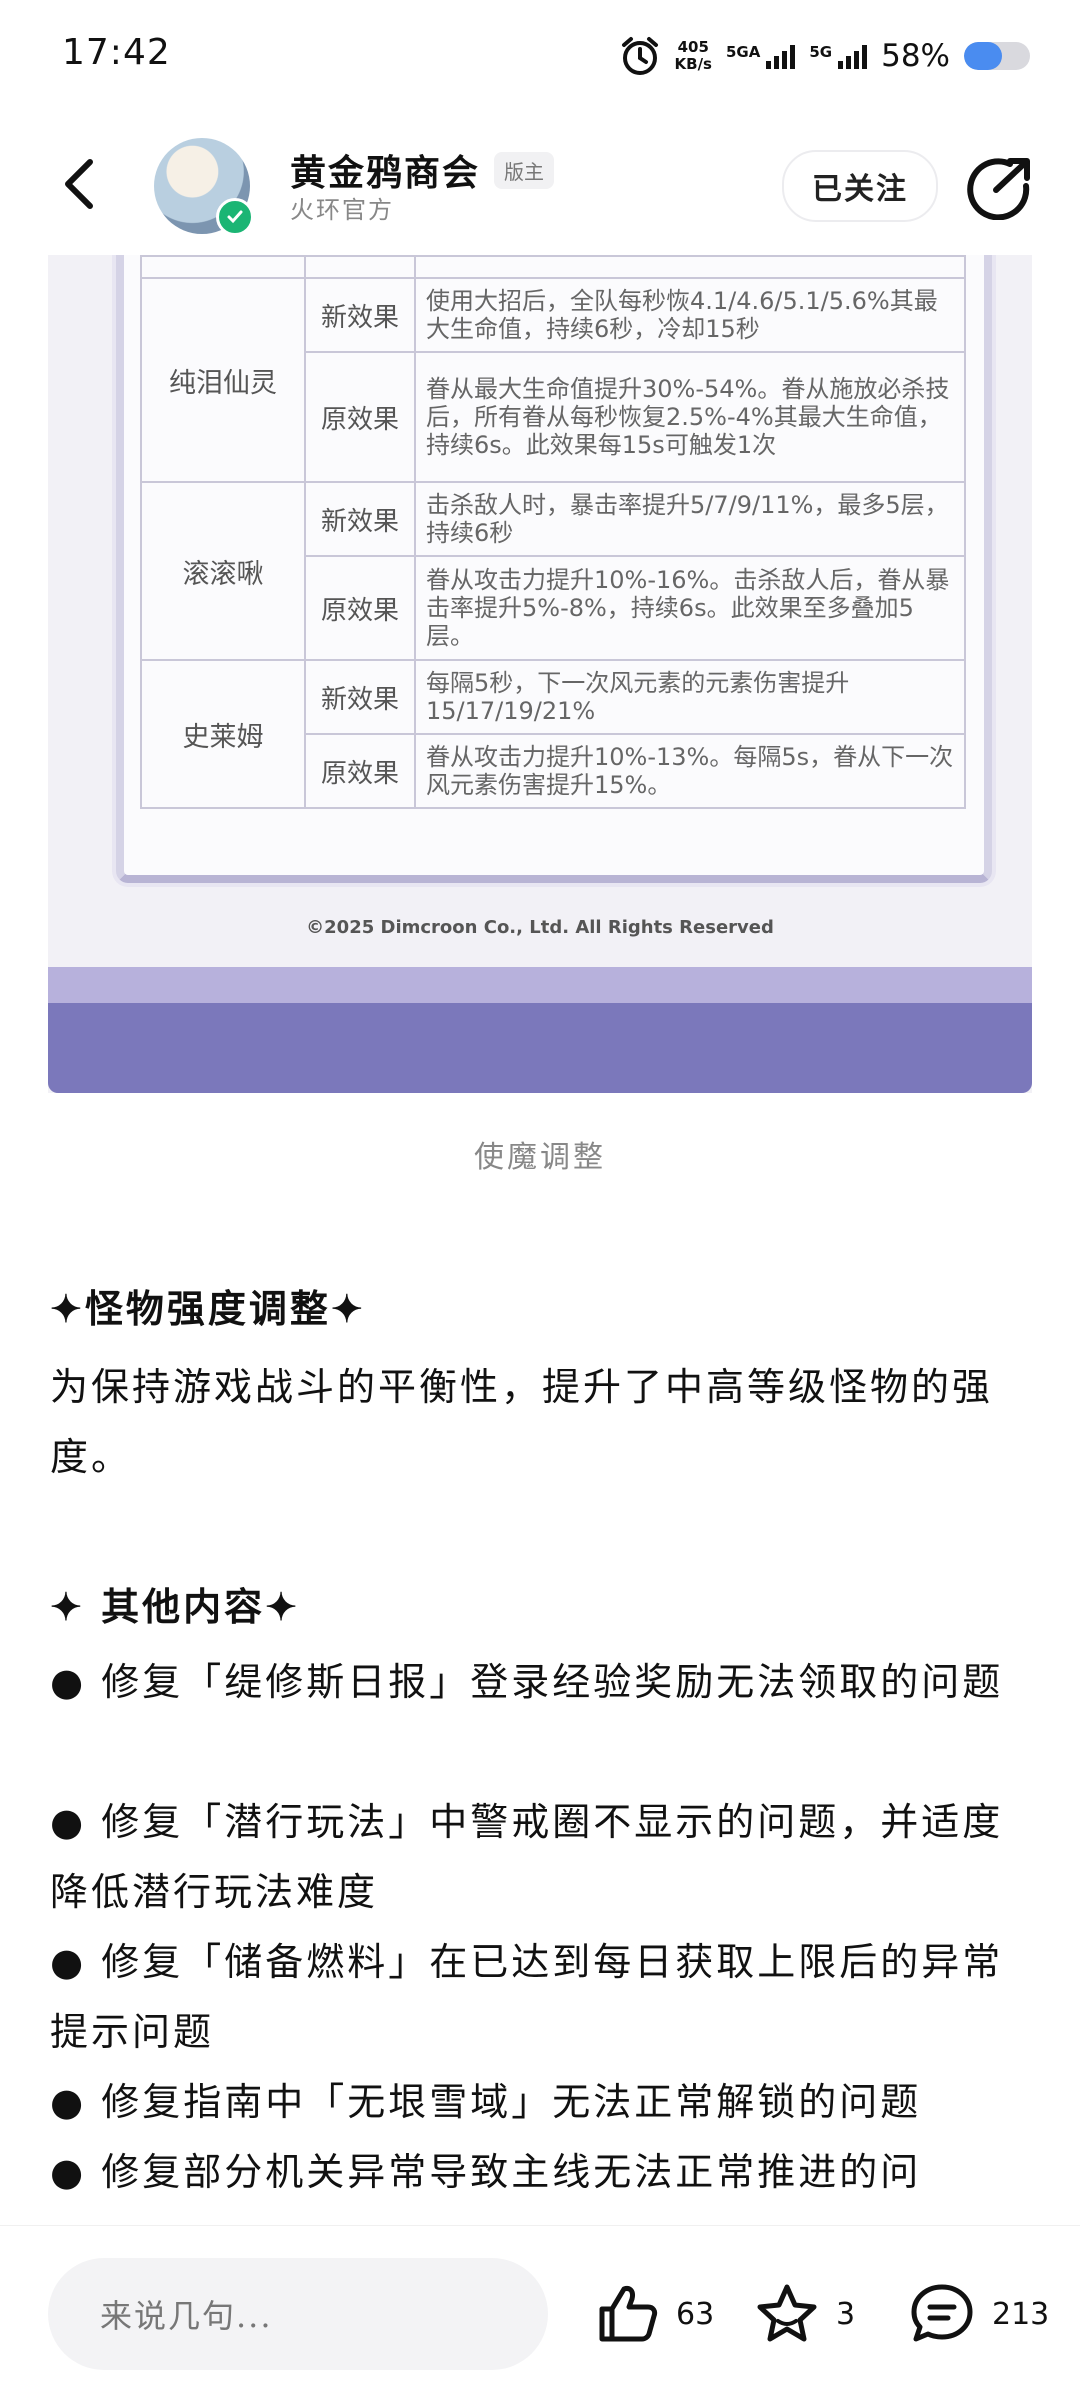 The width and height of the screenshot is (1080, 2401). I want to click on status-time: 17:42, so click(116, 52).